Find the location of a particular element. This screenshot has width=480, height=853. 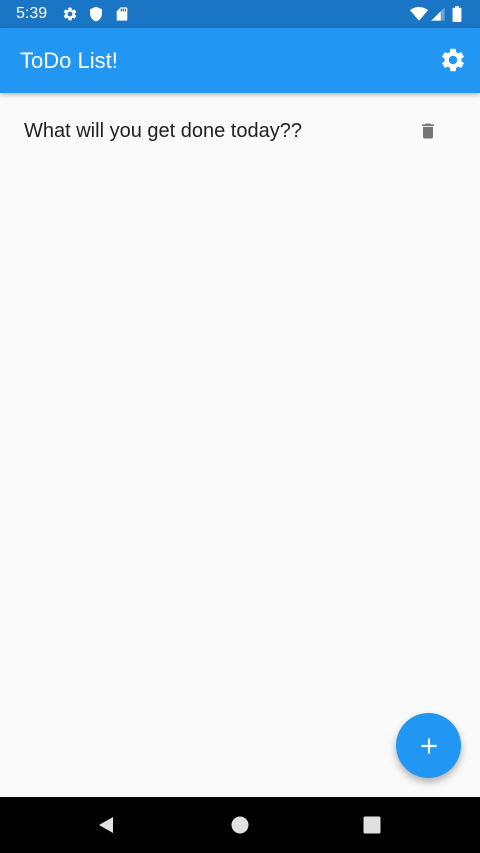

todo-list: What will you get done today?? is located at coordinates (240, 131).